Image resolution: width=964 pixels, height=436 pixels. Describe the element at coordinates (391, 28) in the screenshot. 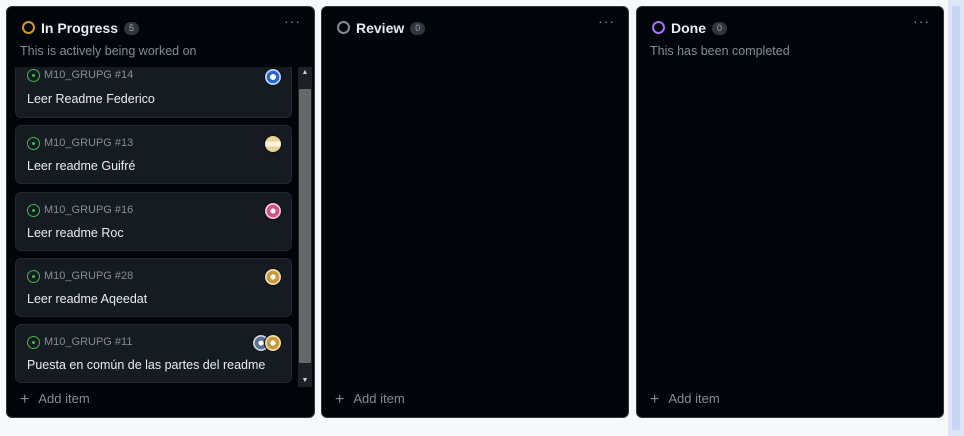

I see `column-title: Review 0` at that location.